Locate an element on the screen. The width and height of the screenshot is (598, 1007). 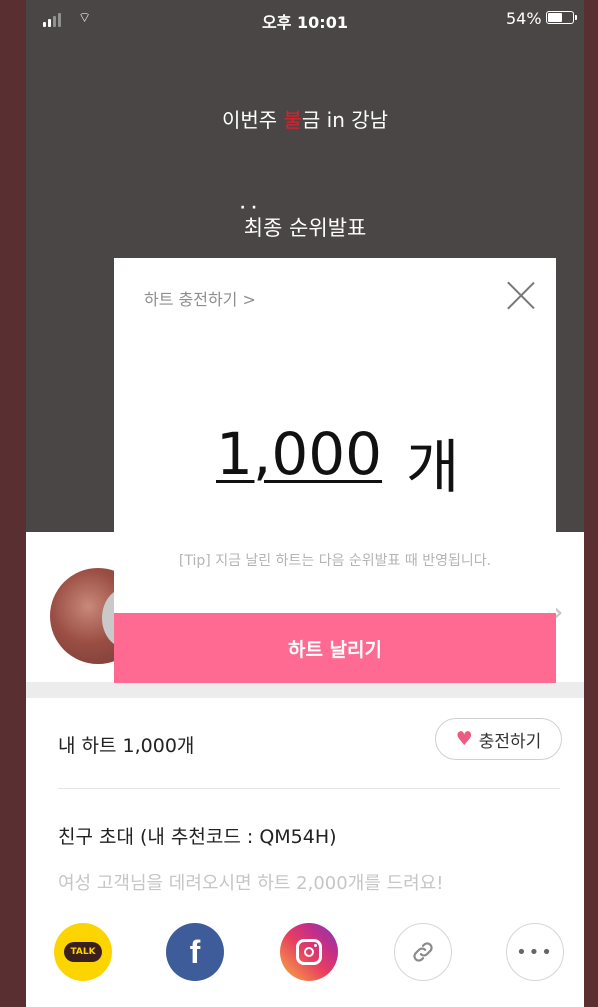
link-icon is located at coordinates (423, 952).